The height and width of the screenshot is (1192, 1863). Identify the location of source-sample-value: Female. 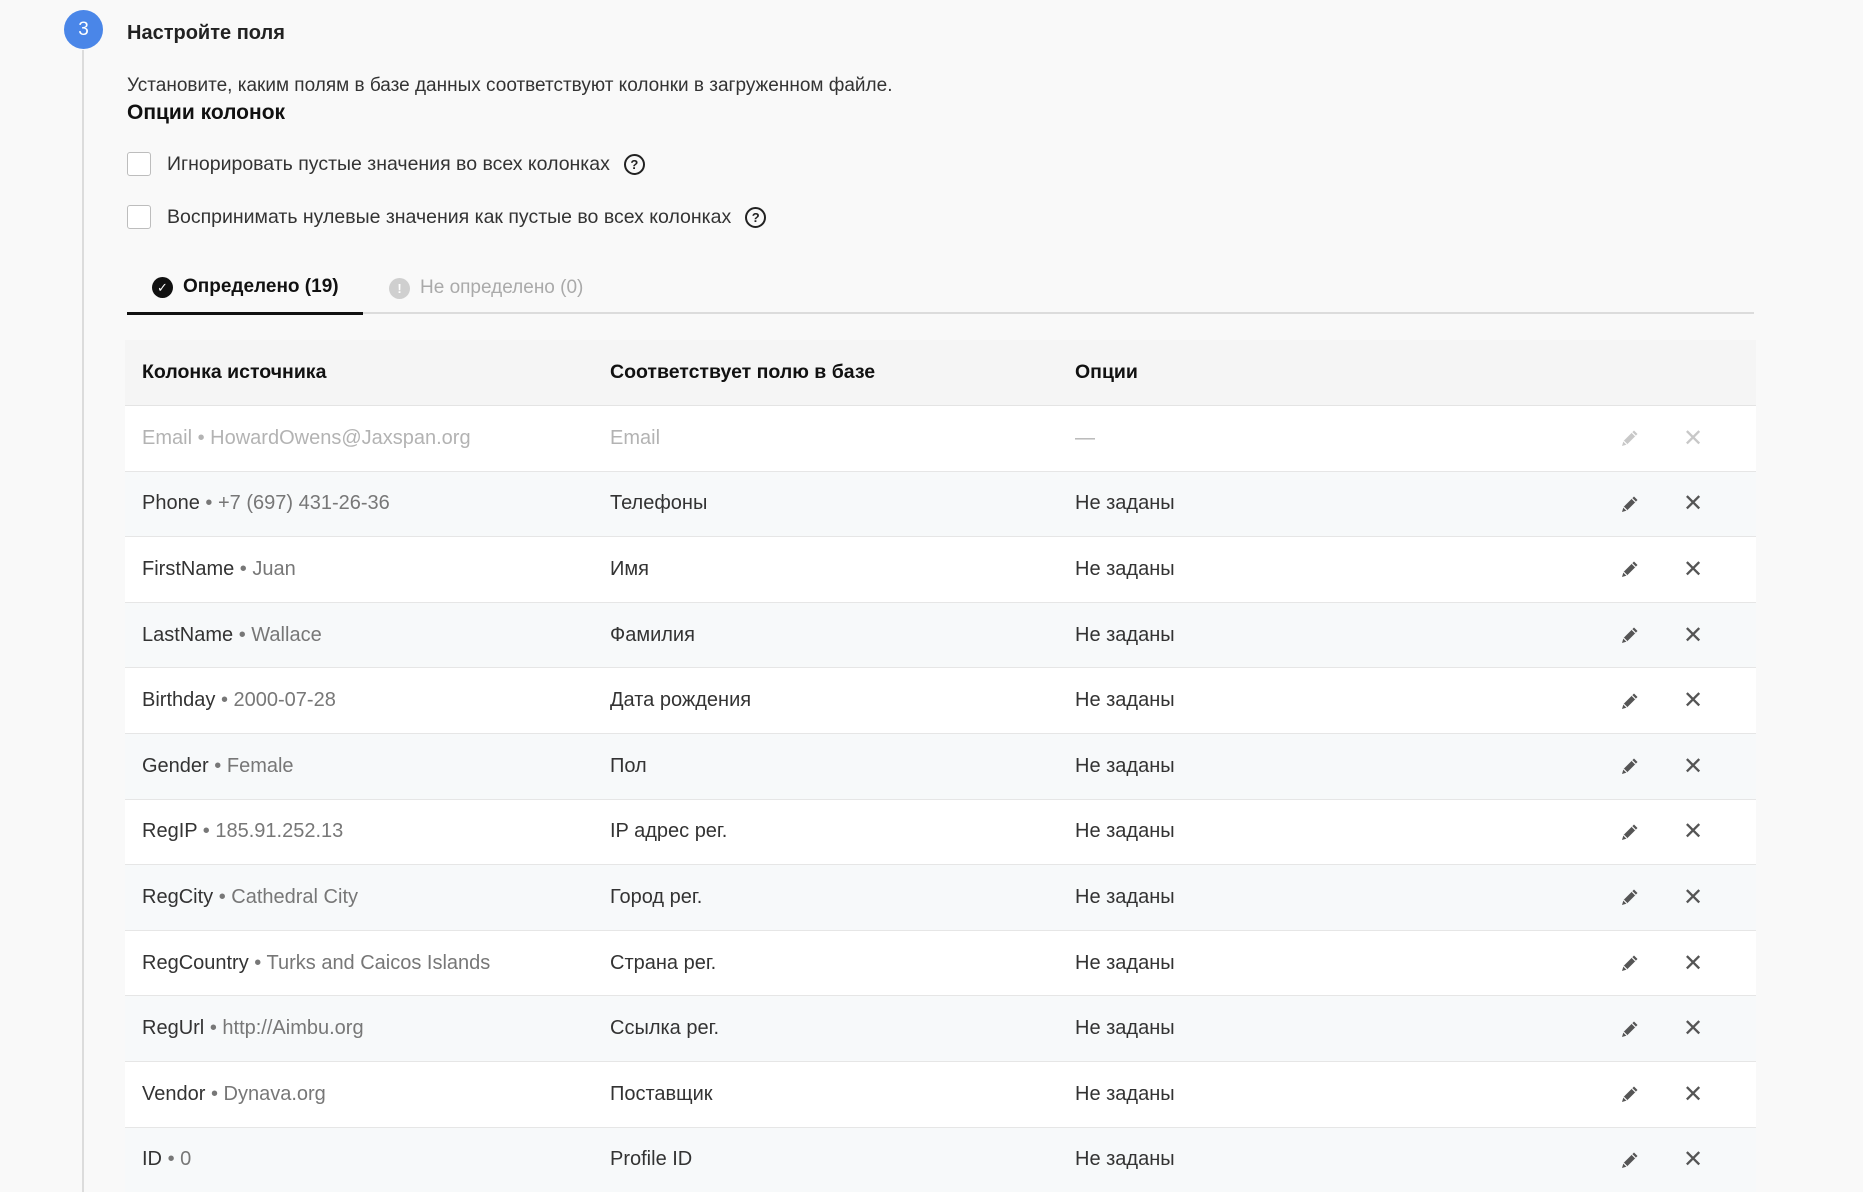
(260, 765).